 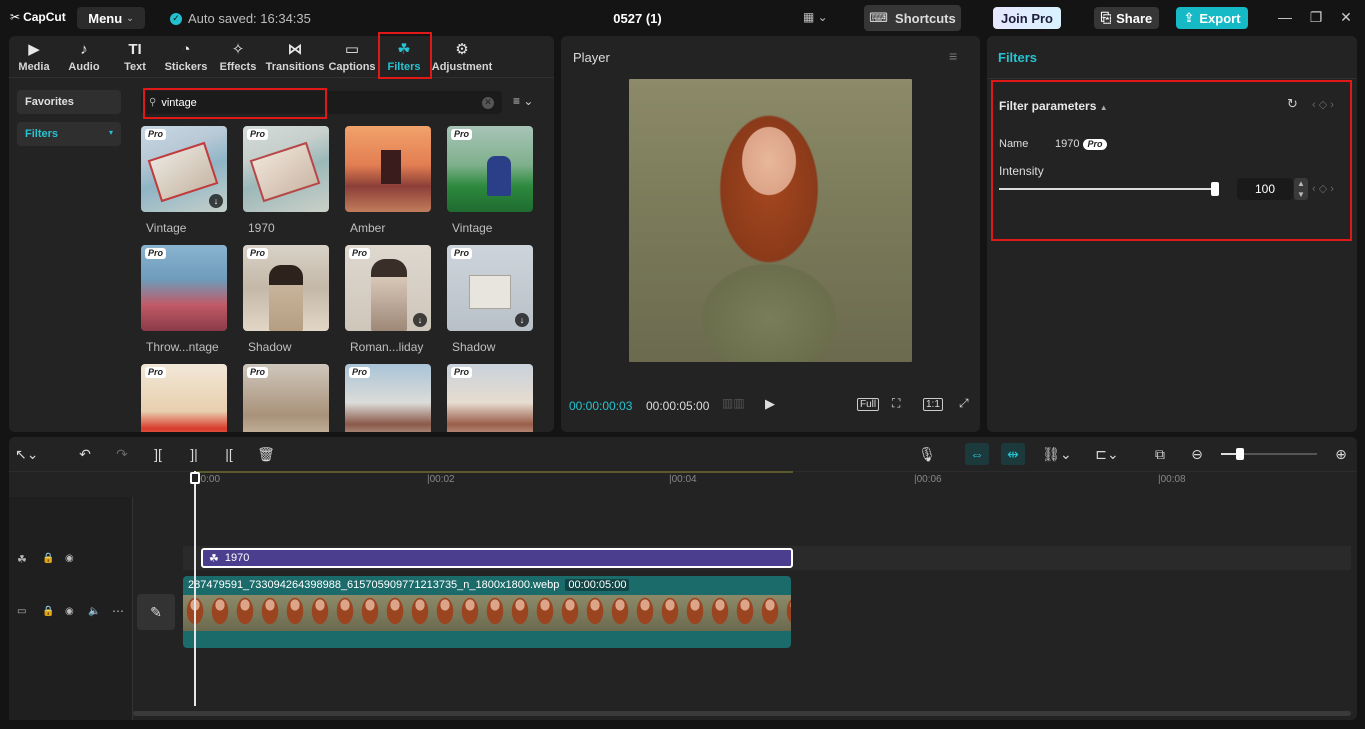 What do you see at coordinates (194, 454) in the screenshot?
I see `split-left-icon: ]|` at bounding box center [194, 454].